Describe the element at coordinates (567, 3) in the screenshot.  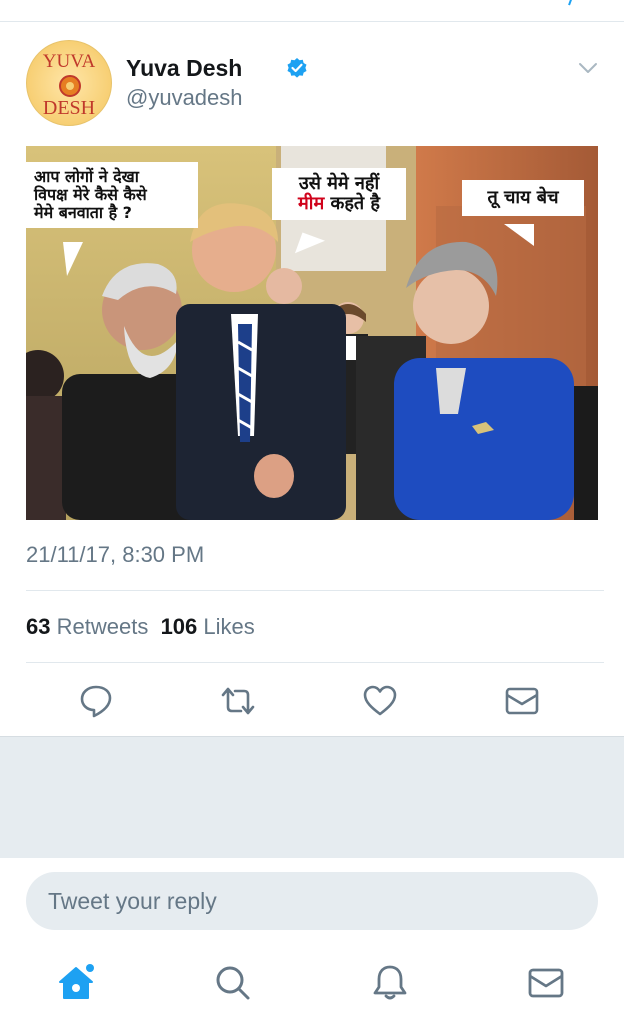
I see `top-strip-edge` at that location.